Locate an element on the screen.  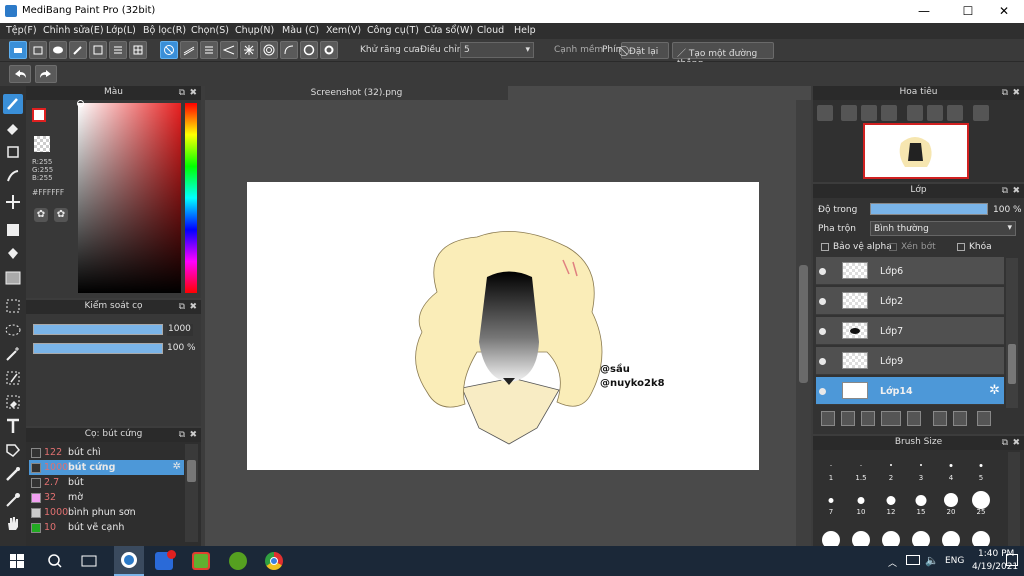
brush-size-value: 1000 is located at coordinates (180, 330).